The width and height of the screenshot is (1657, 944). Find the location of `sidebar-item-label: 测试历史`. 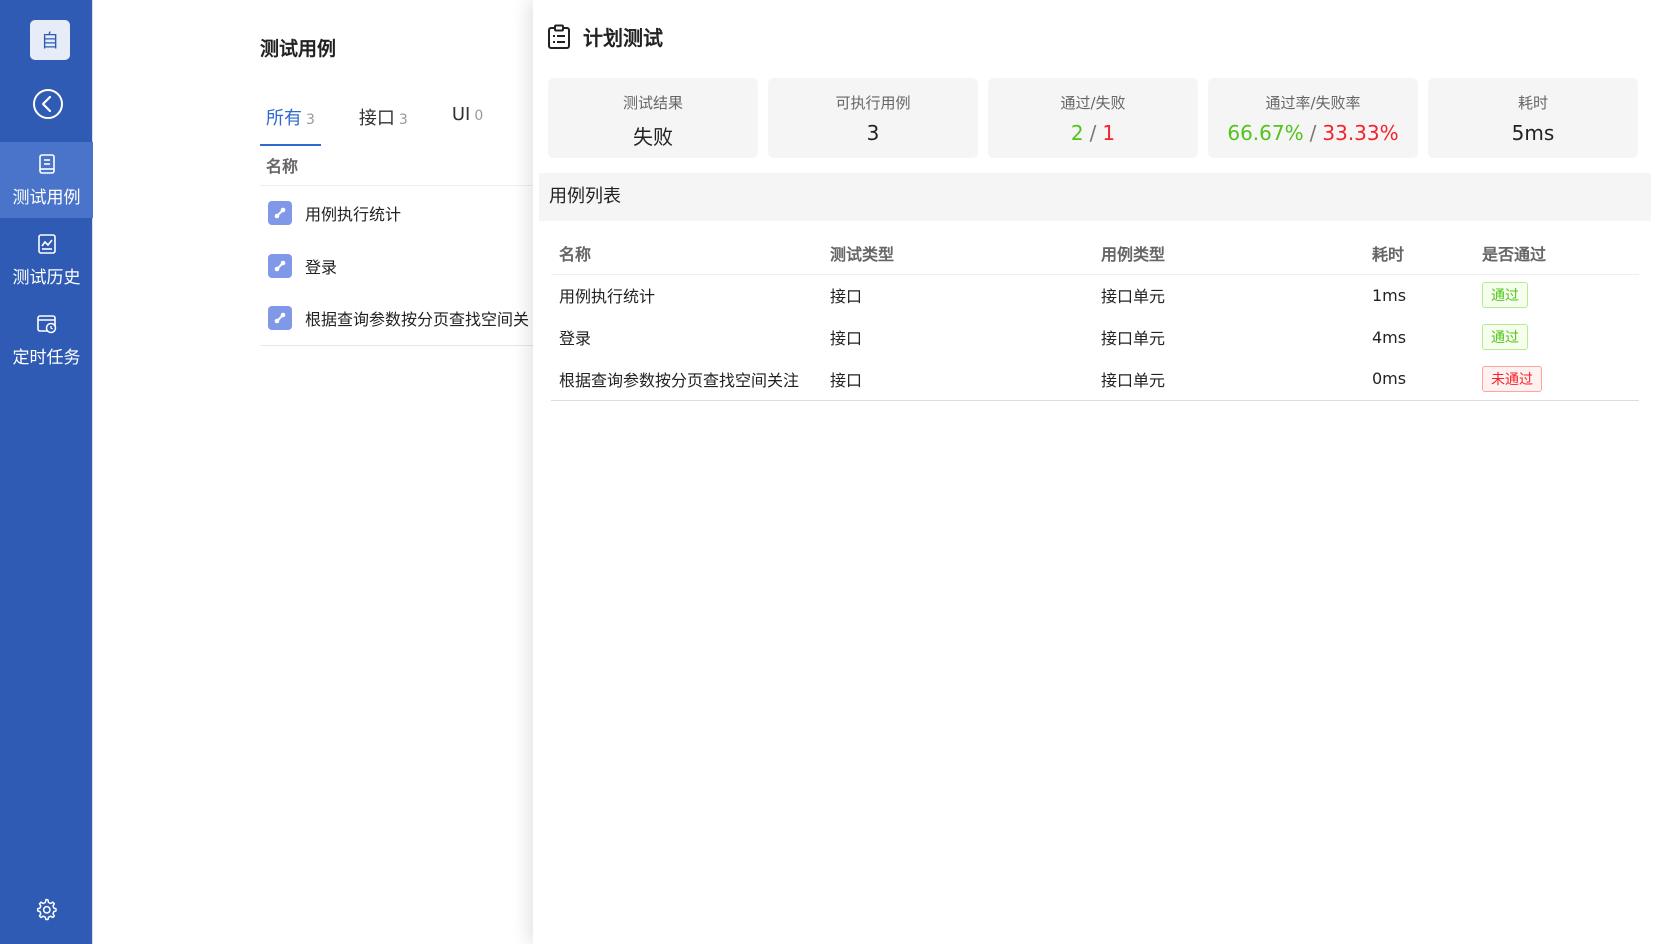

sidebar-item-label: 测试历史 is located at coordinates (46, 277).